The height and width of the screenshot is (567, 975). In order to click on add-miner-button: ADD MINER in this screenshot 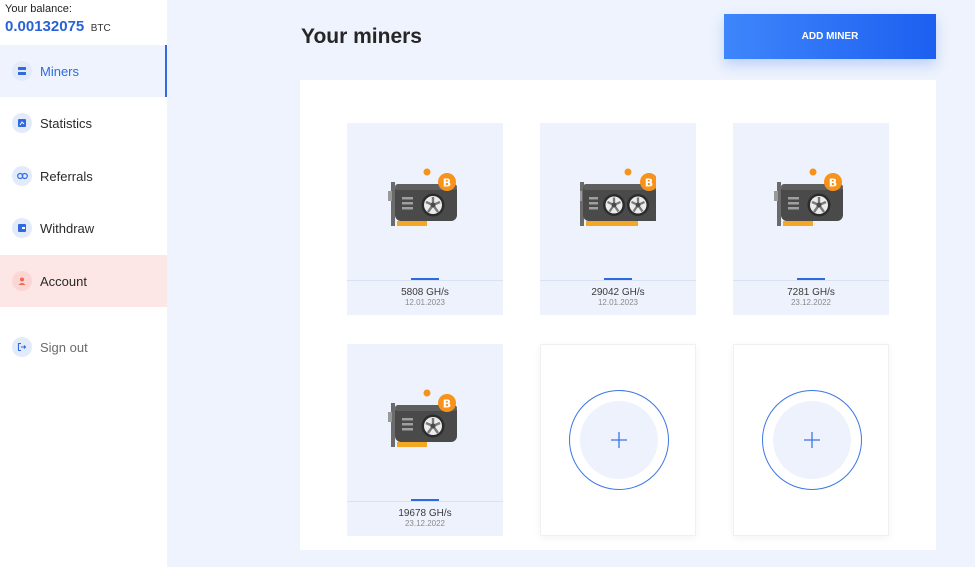, I will do `click(830, 36)`.